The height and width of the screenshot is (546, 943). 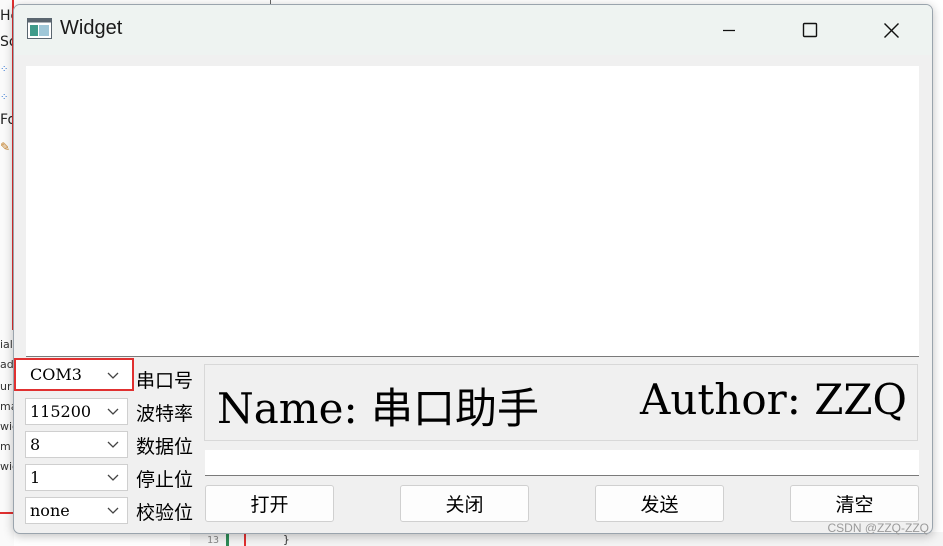 What do you see at coordinates (35, 477) in the screenshot?
I see `stop-bits-value: 1` at bounding box center [35, 477].